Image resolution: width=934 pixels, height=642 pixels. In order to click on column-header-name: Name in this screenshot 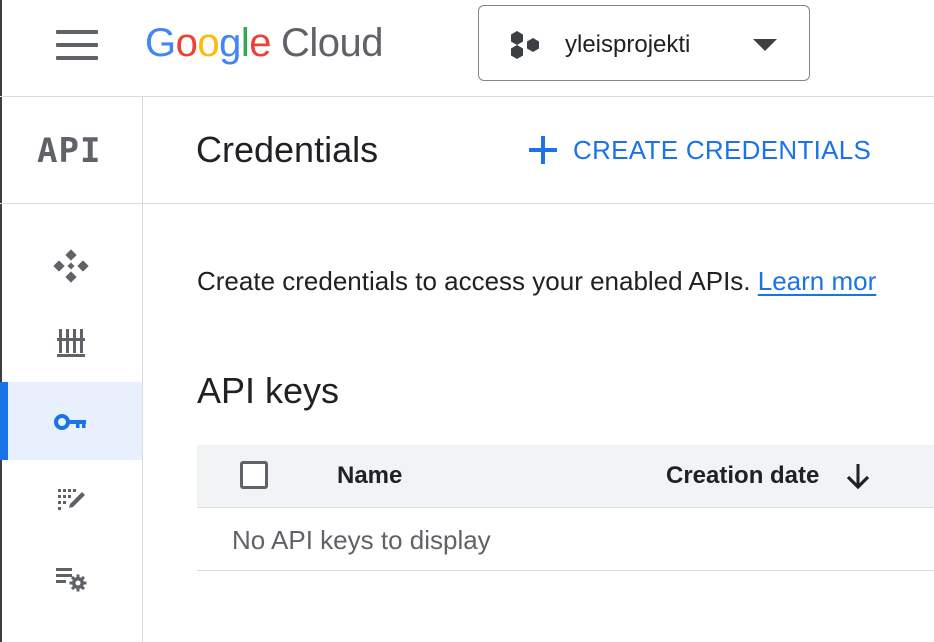, I will do `click(369, 476)`.